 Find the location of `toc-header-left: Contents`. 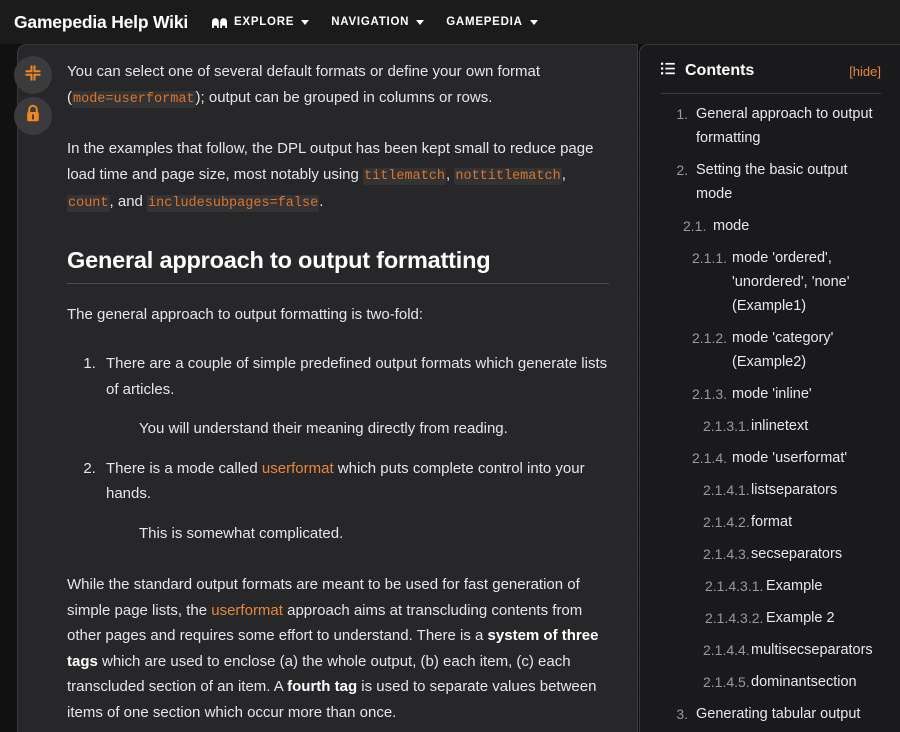

toc-header-left: Contents is located at coordinates (707, 71).